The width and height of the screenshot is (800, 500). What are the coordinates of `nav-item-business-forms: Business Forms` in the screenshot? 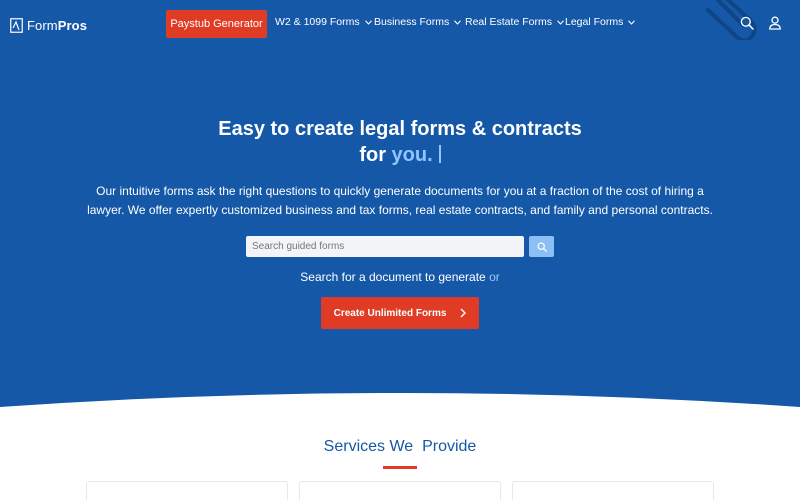 It's located at (418, 22).